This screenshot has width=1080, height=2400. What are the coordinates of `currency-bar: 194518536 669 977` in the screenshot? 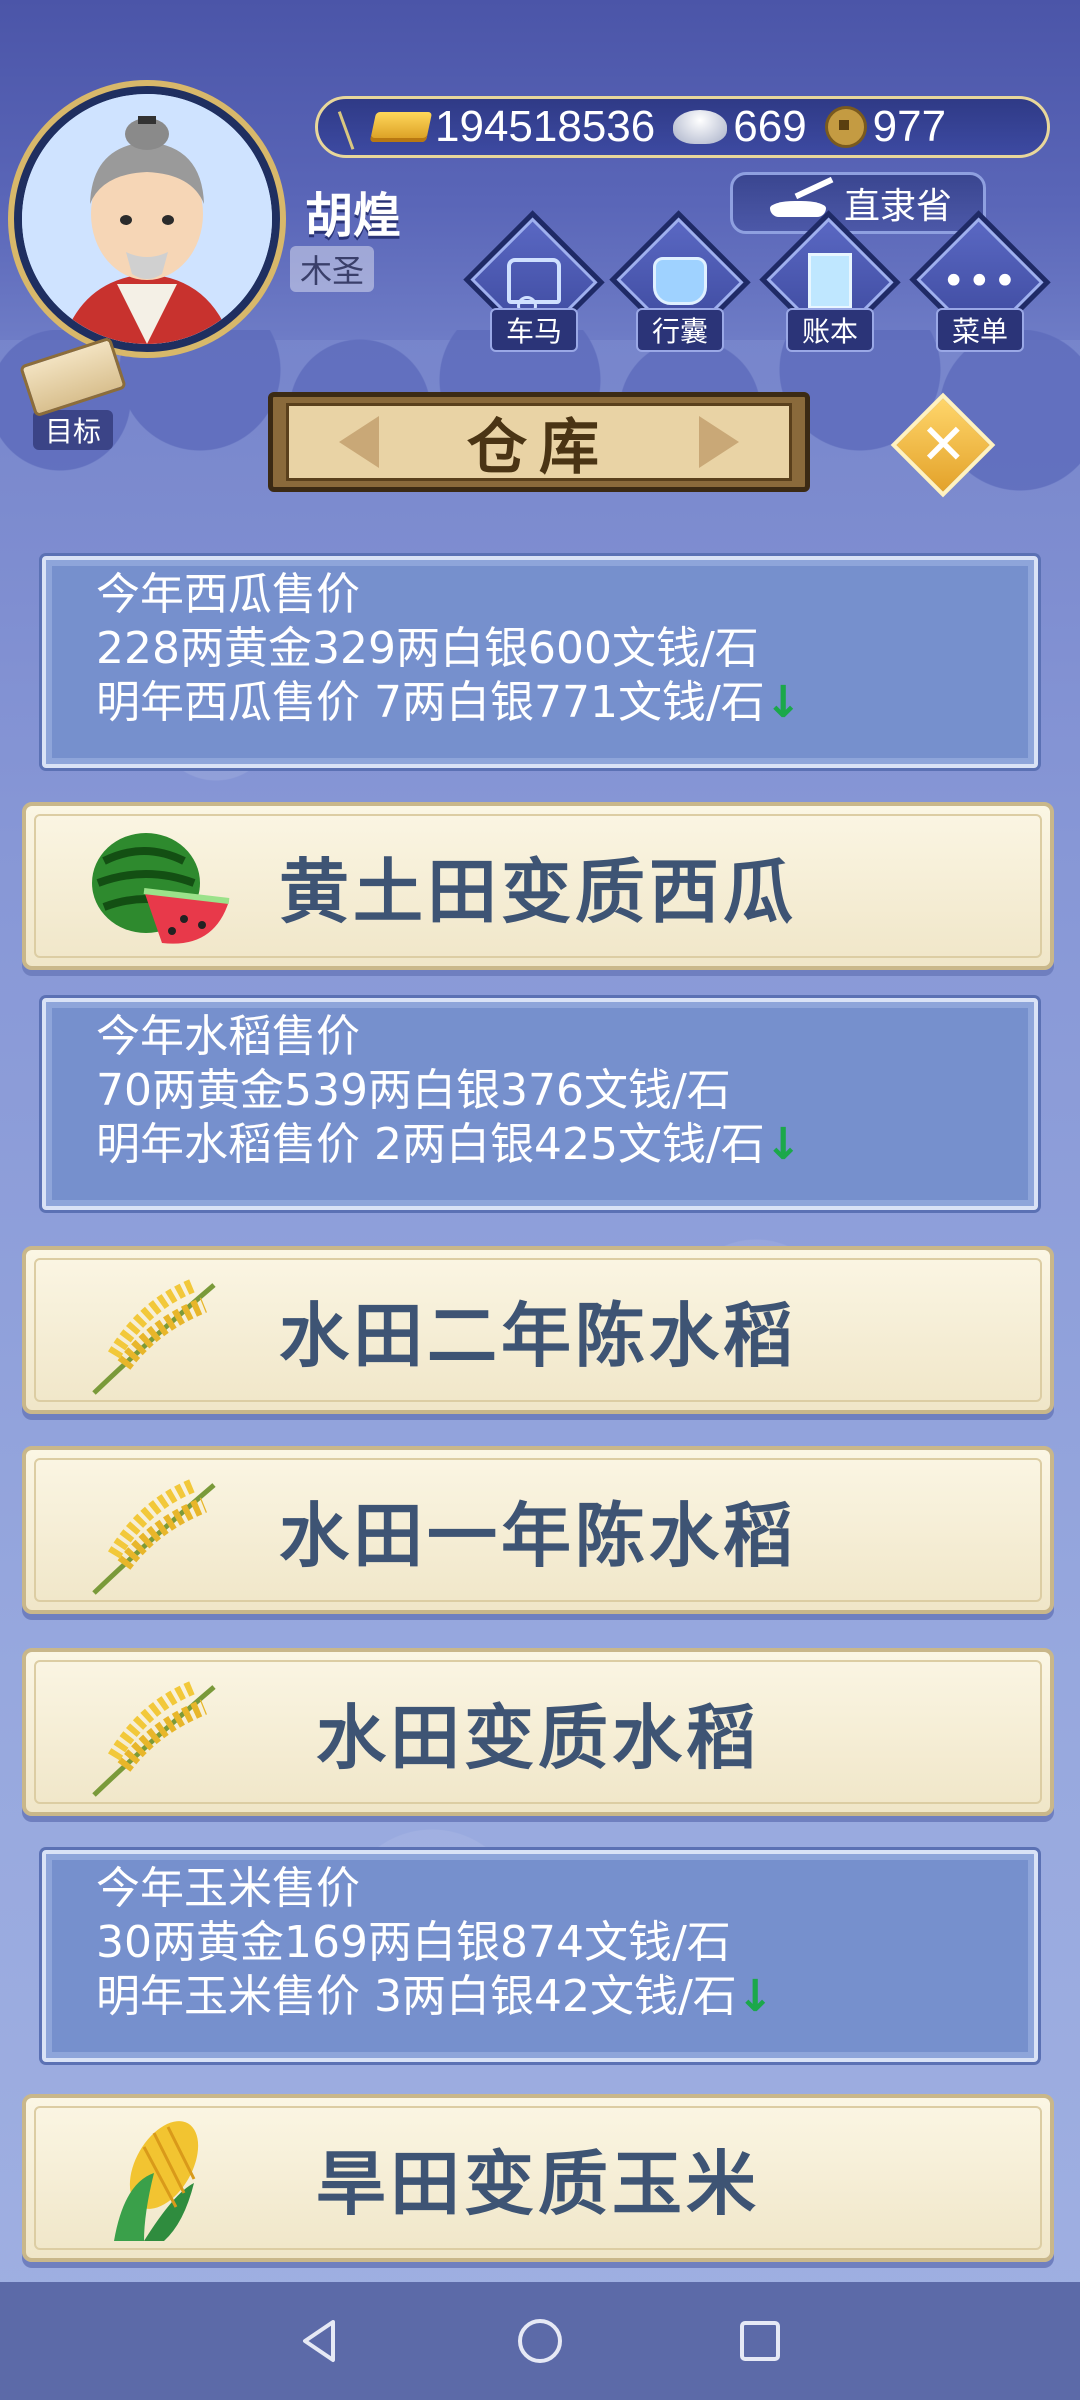 It's located at (682, 127).